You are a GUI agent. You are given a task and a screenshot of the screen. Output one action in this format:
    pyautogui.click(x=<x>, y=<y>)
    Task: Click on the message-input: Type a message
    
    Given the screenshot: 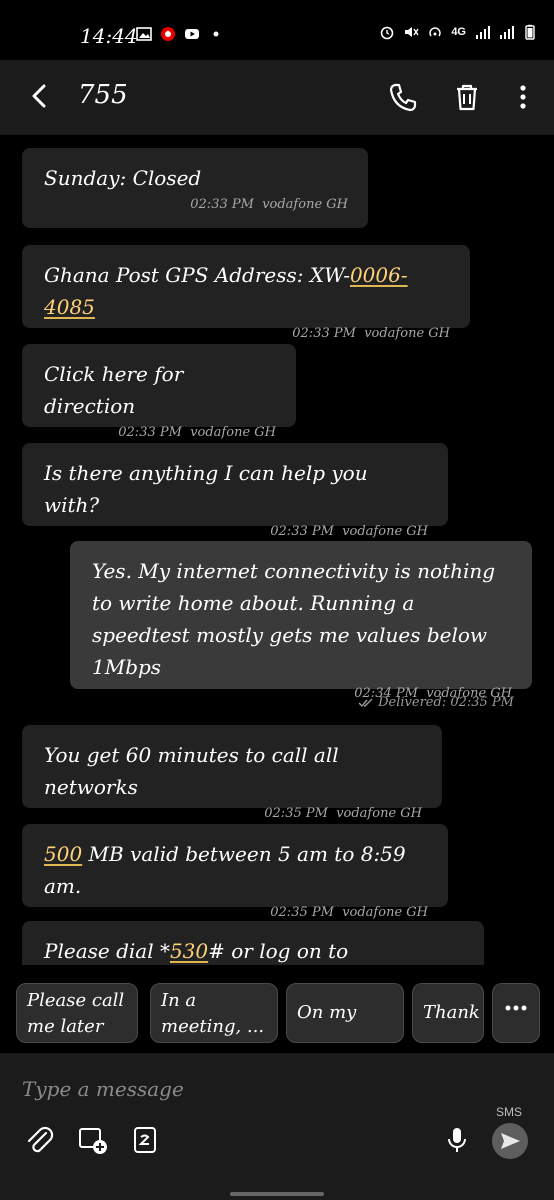 What is the action you would take?
    pyautogui.click(x=103, y=1089)
    